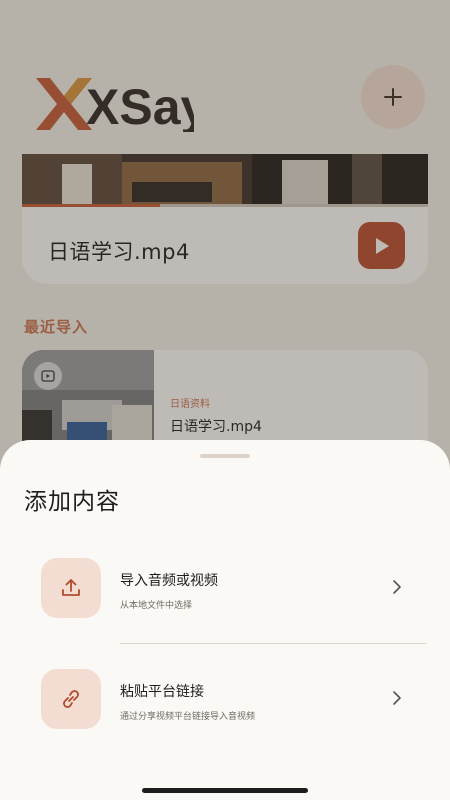 This screenshot has height=800, width=450. I want to click on import-media-title: 导入音频或视频, so click(169, 581).